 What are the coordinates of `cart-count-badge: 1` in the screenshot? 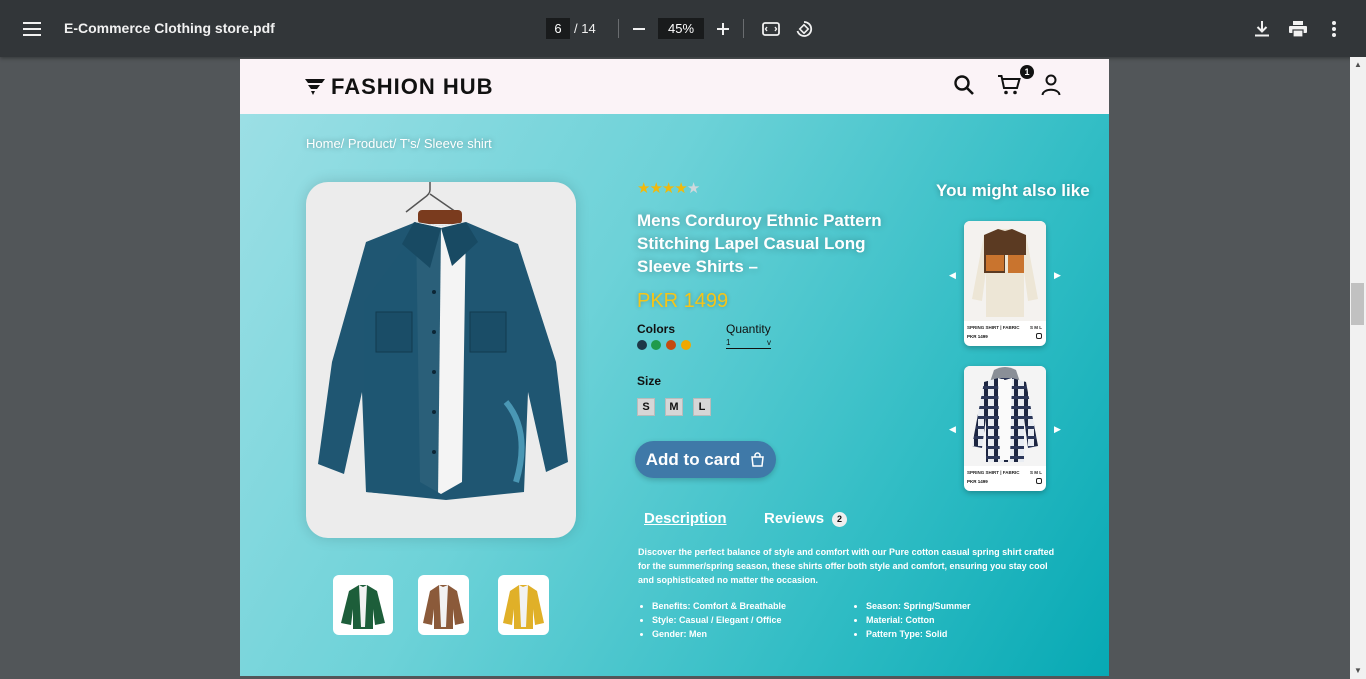 It's located at (1027, 72).